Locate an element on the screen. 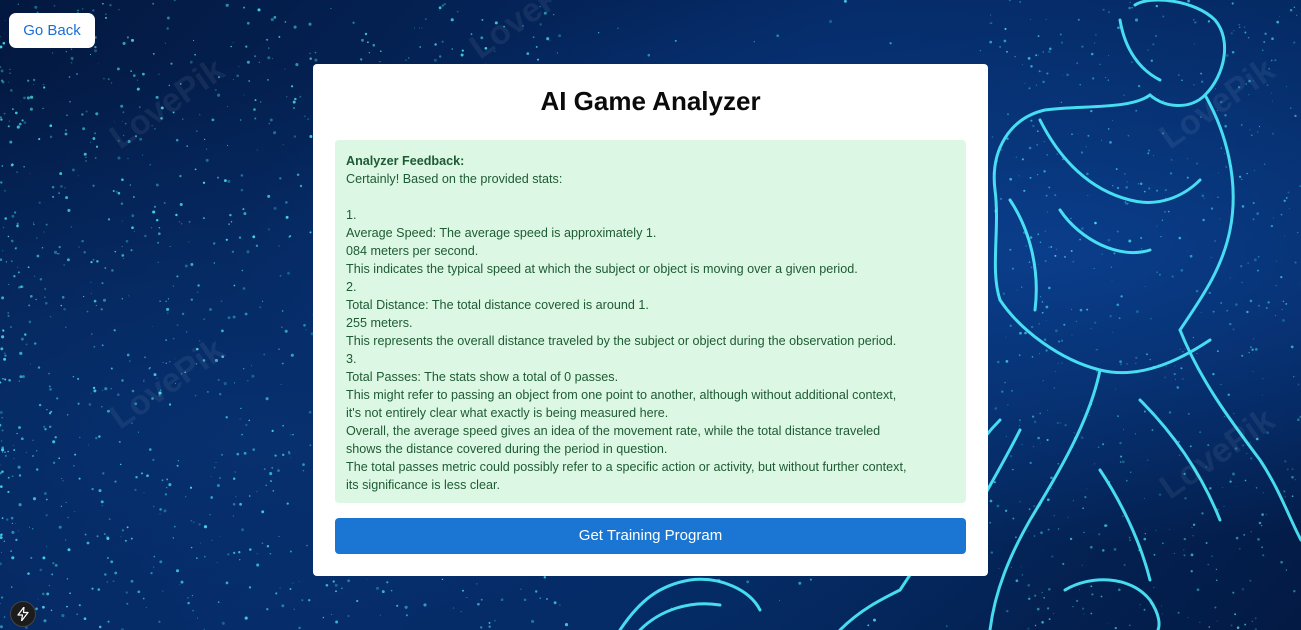  go-back-button: Go Back is located at coordinates (52, 30).